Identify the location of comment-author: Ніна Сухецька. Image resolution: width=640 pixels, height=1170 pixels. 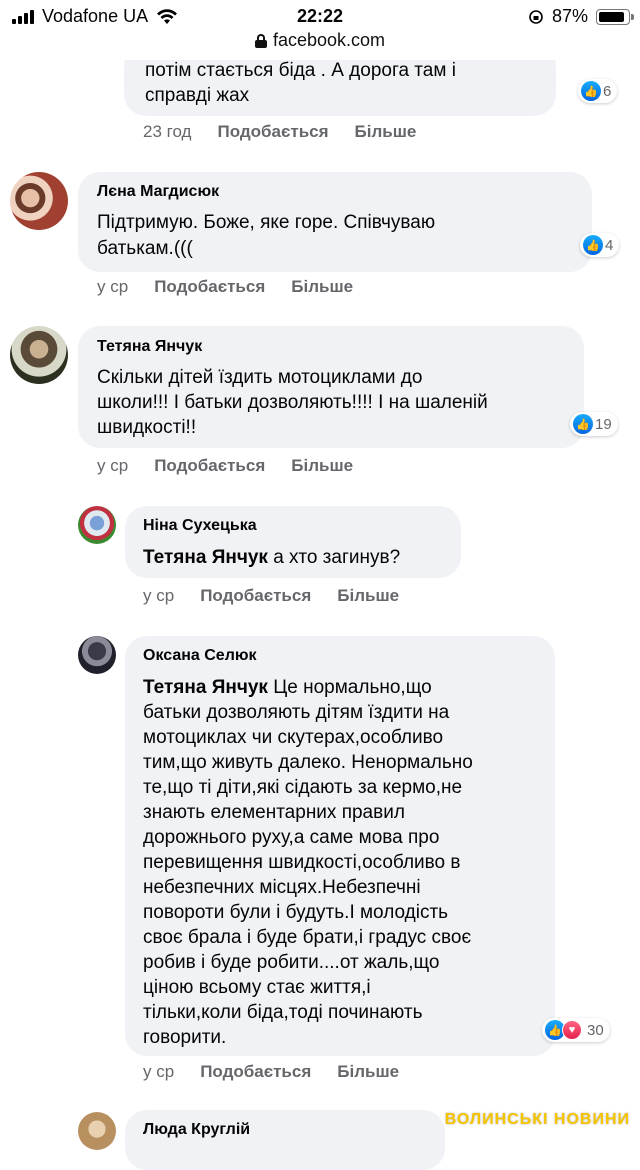
(200, 526).